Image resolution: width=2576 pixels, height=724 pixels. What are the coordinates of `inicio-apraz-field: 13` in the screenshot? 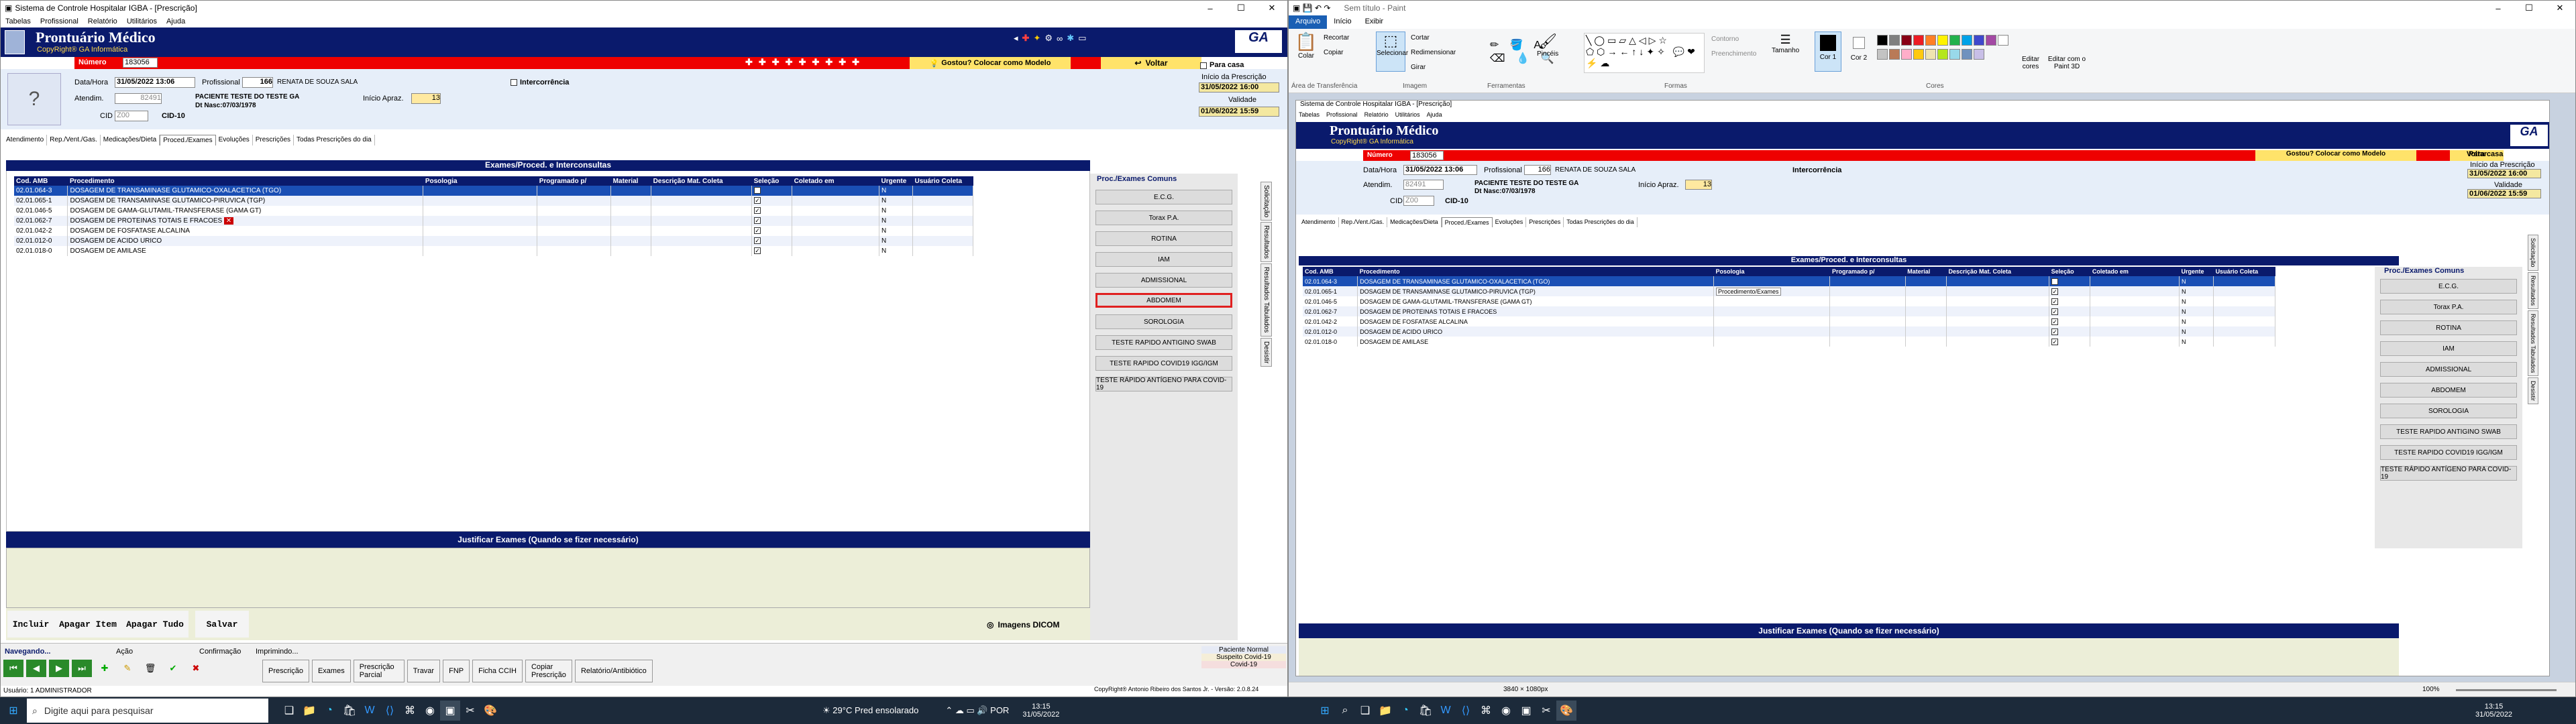 It's located at (426, 98).